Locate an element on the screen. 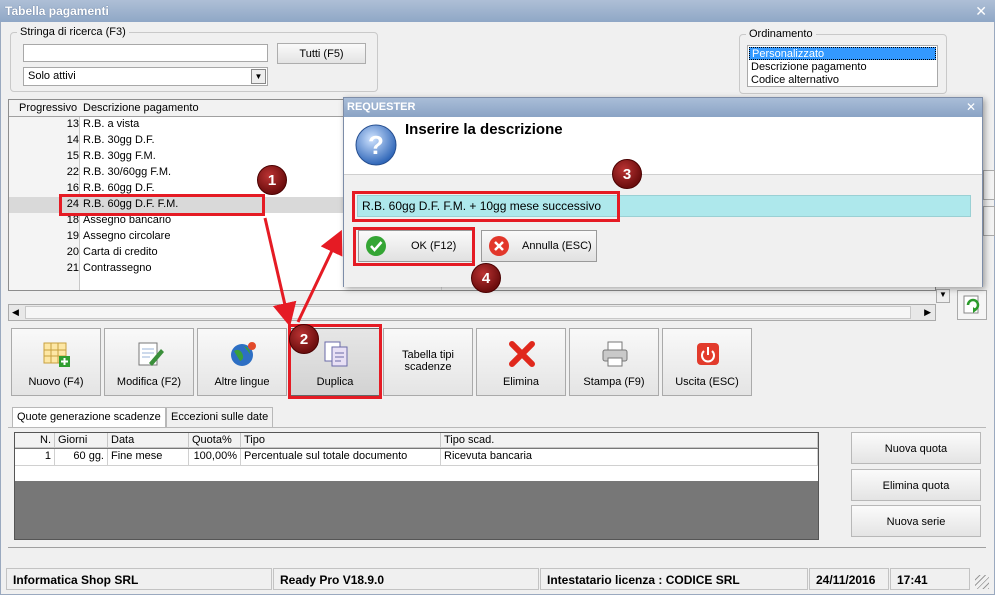 The image size is (995, 595). column-header: N. is located at coordinates (35, 440).